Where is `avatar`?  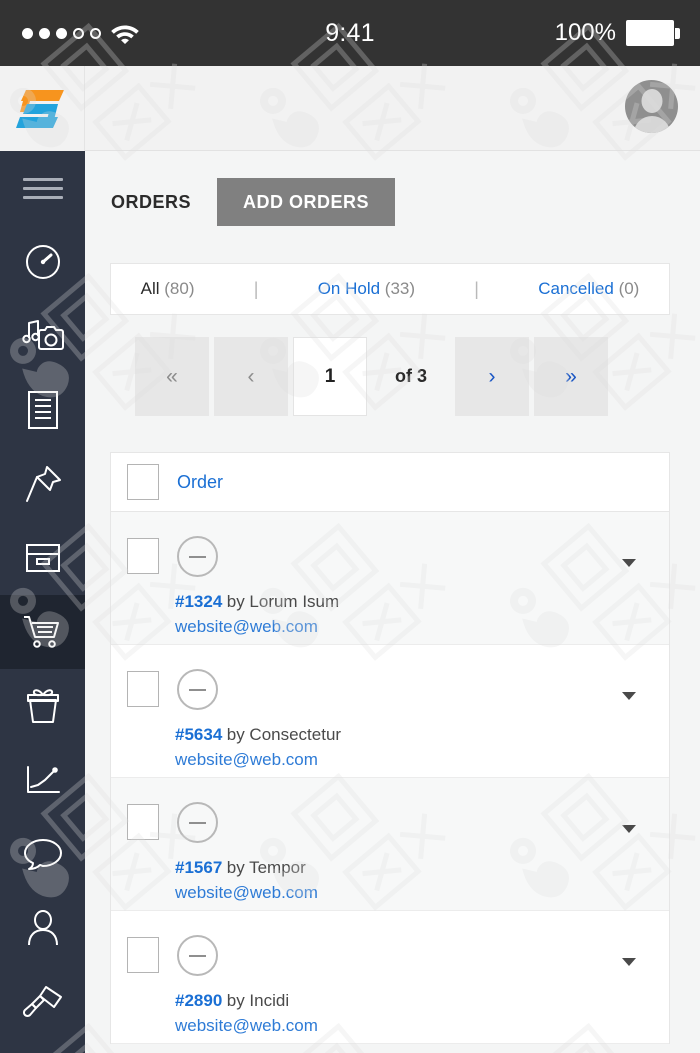
avatar is located at coordinates (651, 106).